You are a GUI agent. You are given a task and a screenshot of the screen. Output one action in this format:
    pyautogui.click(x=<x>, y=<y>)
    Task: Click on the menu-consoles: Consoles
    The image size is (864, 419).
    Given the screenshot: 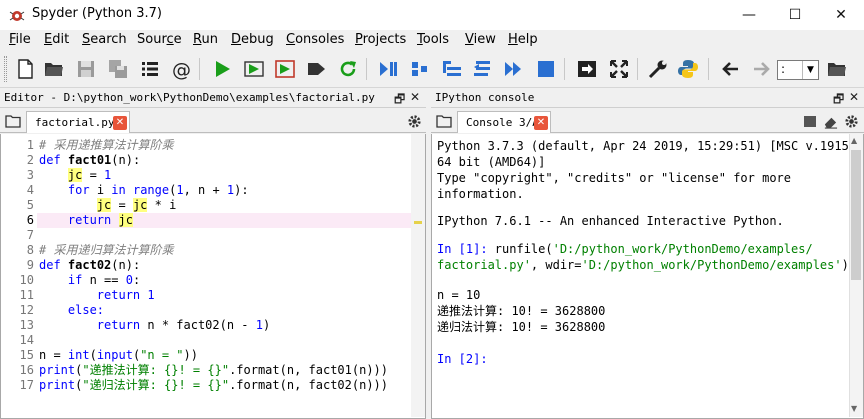 What is the action you would take?
    pyautogui.click(x=315, y=39)
    